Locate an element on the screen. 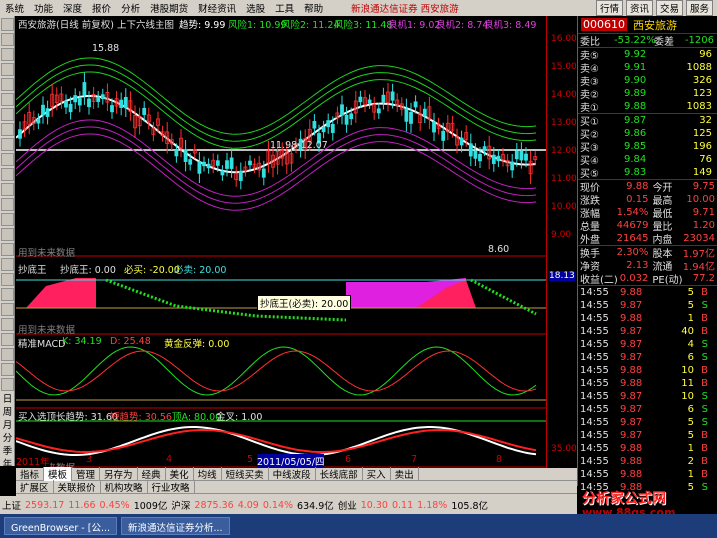 The height and width of the screenshot is (538, 717). weicha-label: 委差 is located at coordinates (664, 42).